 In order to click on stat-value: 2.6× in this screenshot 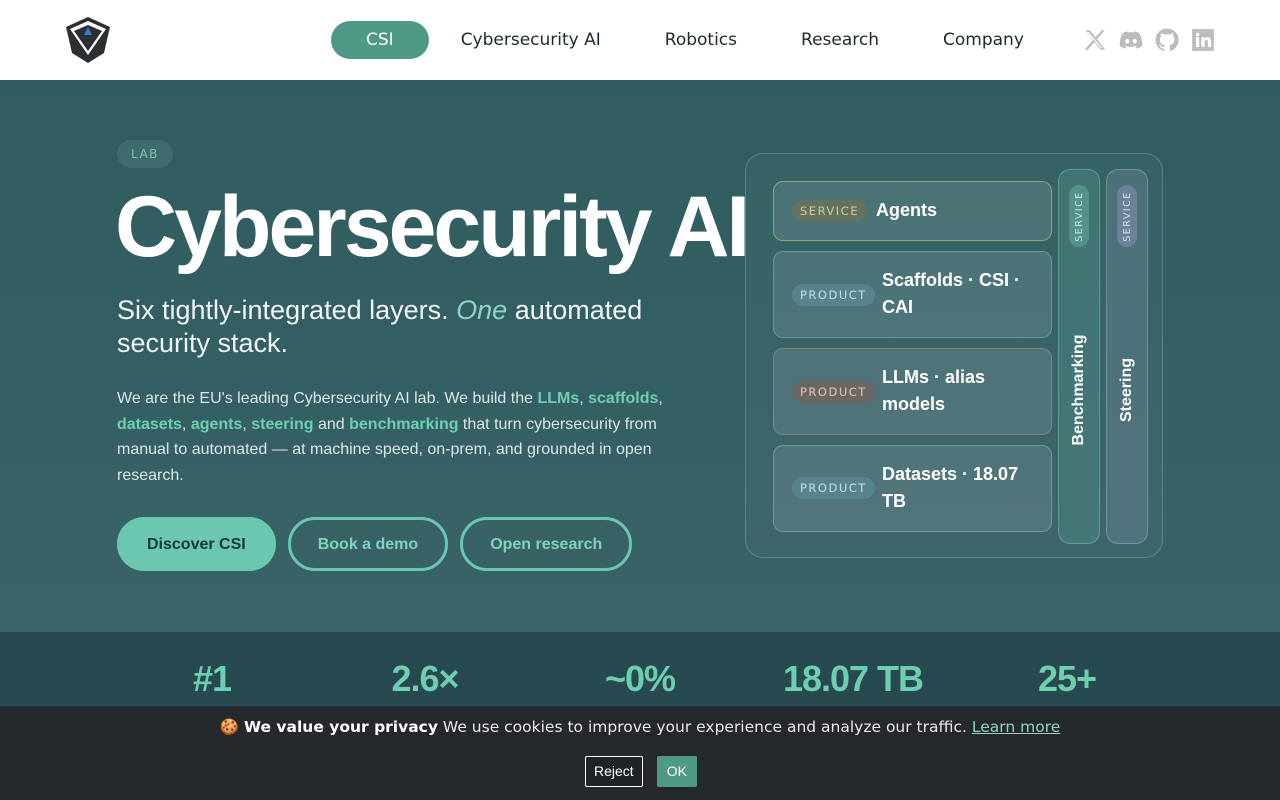, I will do `click(425, 678)`.